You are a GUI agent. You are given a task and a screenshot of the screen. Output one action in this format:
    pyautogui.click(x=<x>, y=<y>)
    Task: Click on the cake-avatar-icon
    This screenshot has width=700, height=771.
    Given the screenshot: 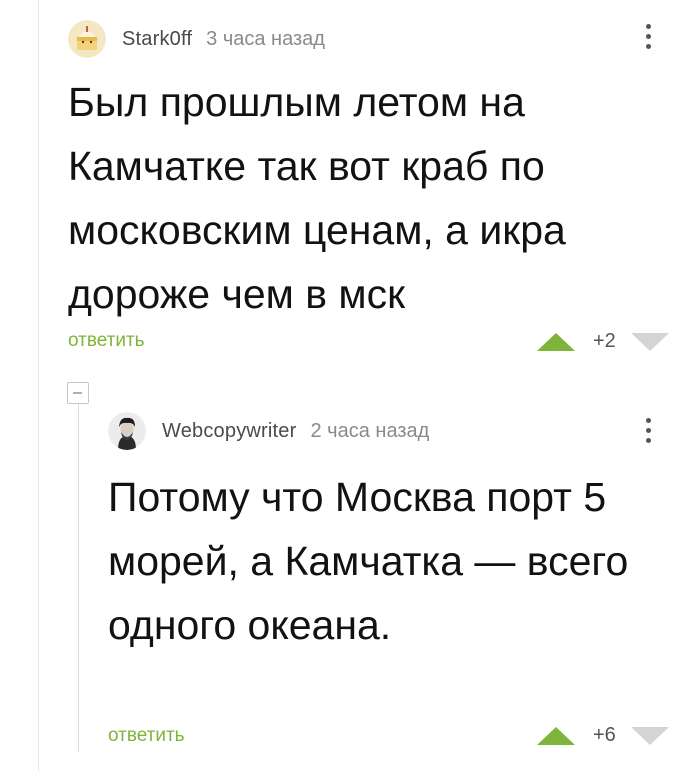 What is the action you would take?
    pyautogui.click(x=87, y=39)
    